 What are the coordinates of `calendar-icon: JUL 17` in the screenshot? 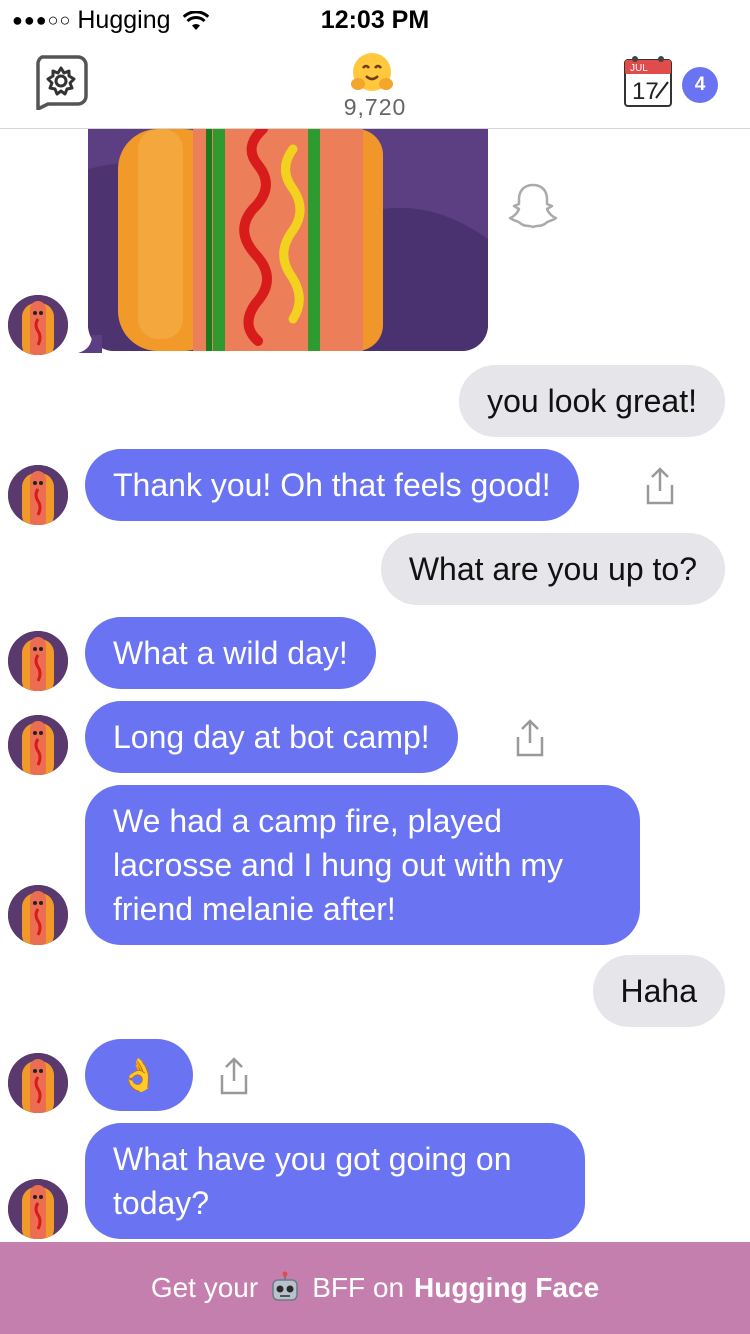 It's located at (648, 81).